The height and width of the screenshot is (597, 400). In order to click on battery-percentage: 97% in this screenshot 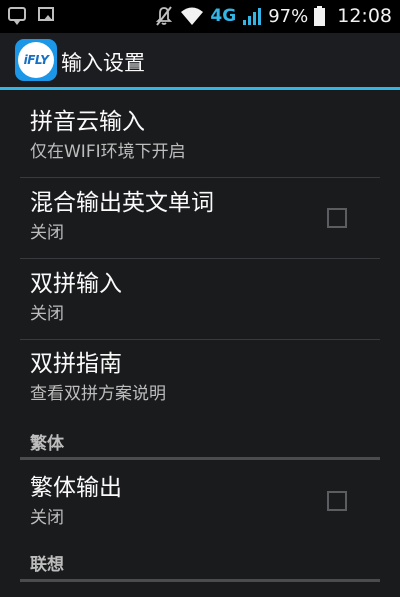, I will do `click(288, 16)`.